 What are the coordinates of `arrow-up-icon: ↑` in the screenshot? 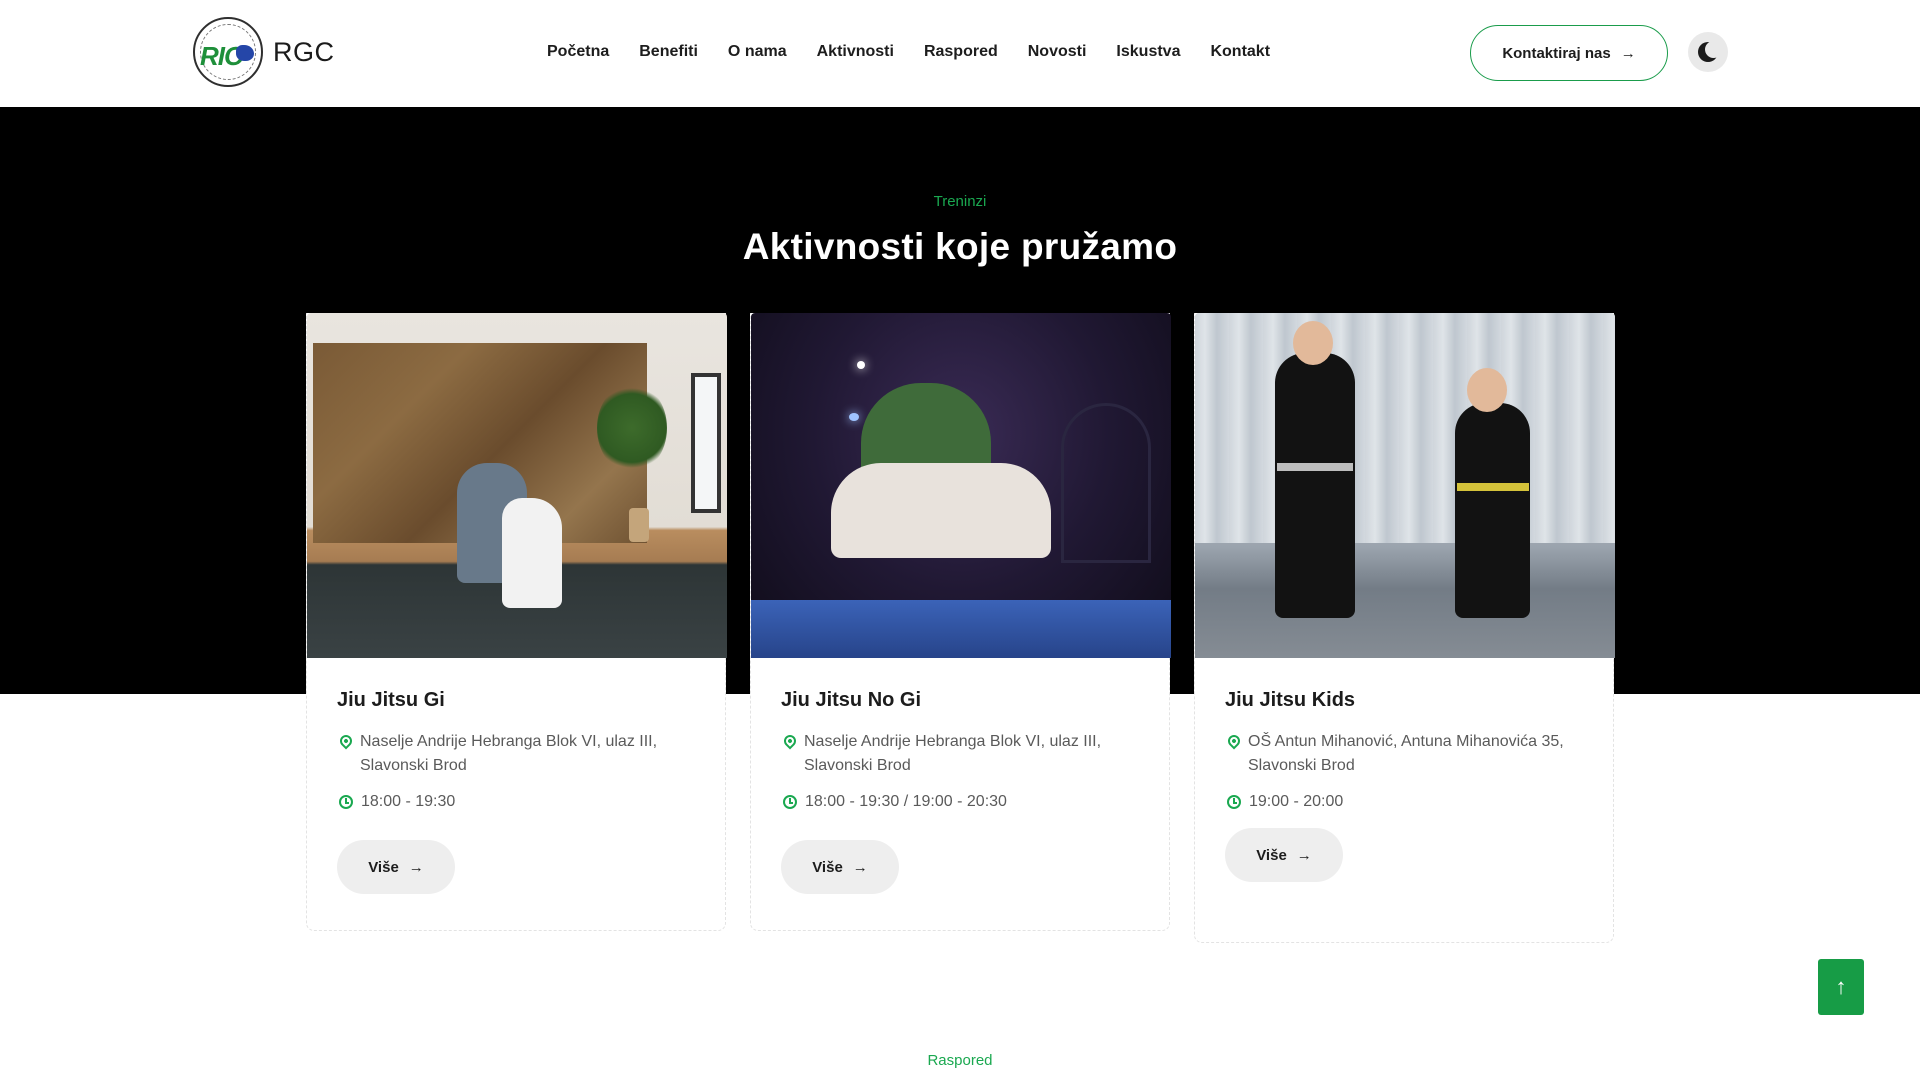 It's located at (1841, 986).